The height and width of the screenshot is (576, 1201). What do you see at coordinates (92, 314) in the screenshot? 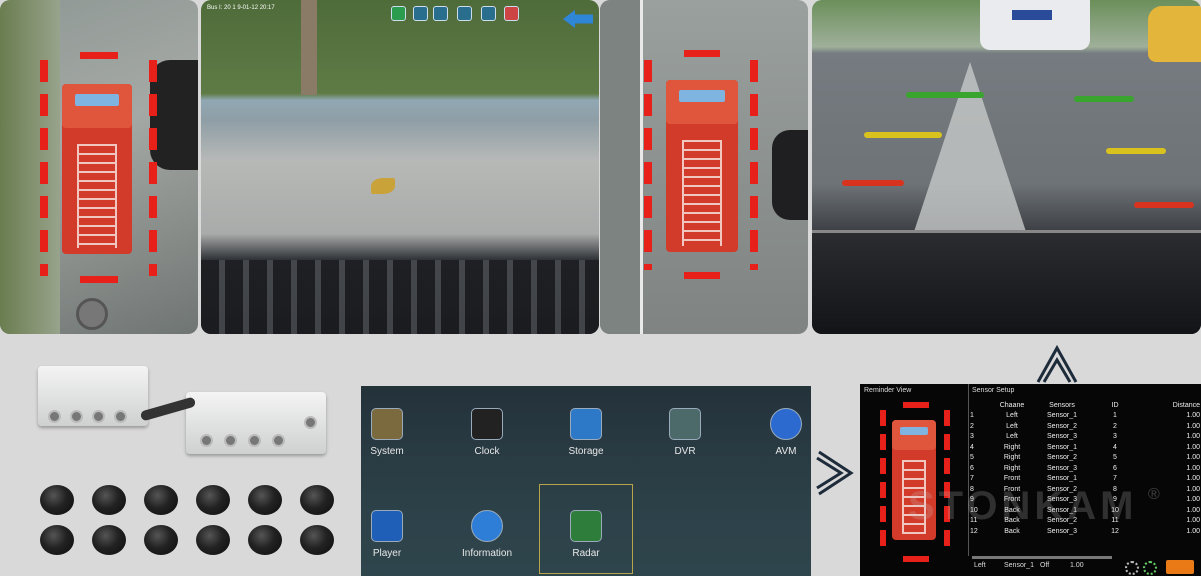
I see `manhole-cover` at bounding box center [92, 314].